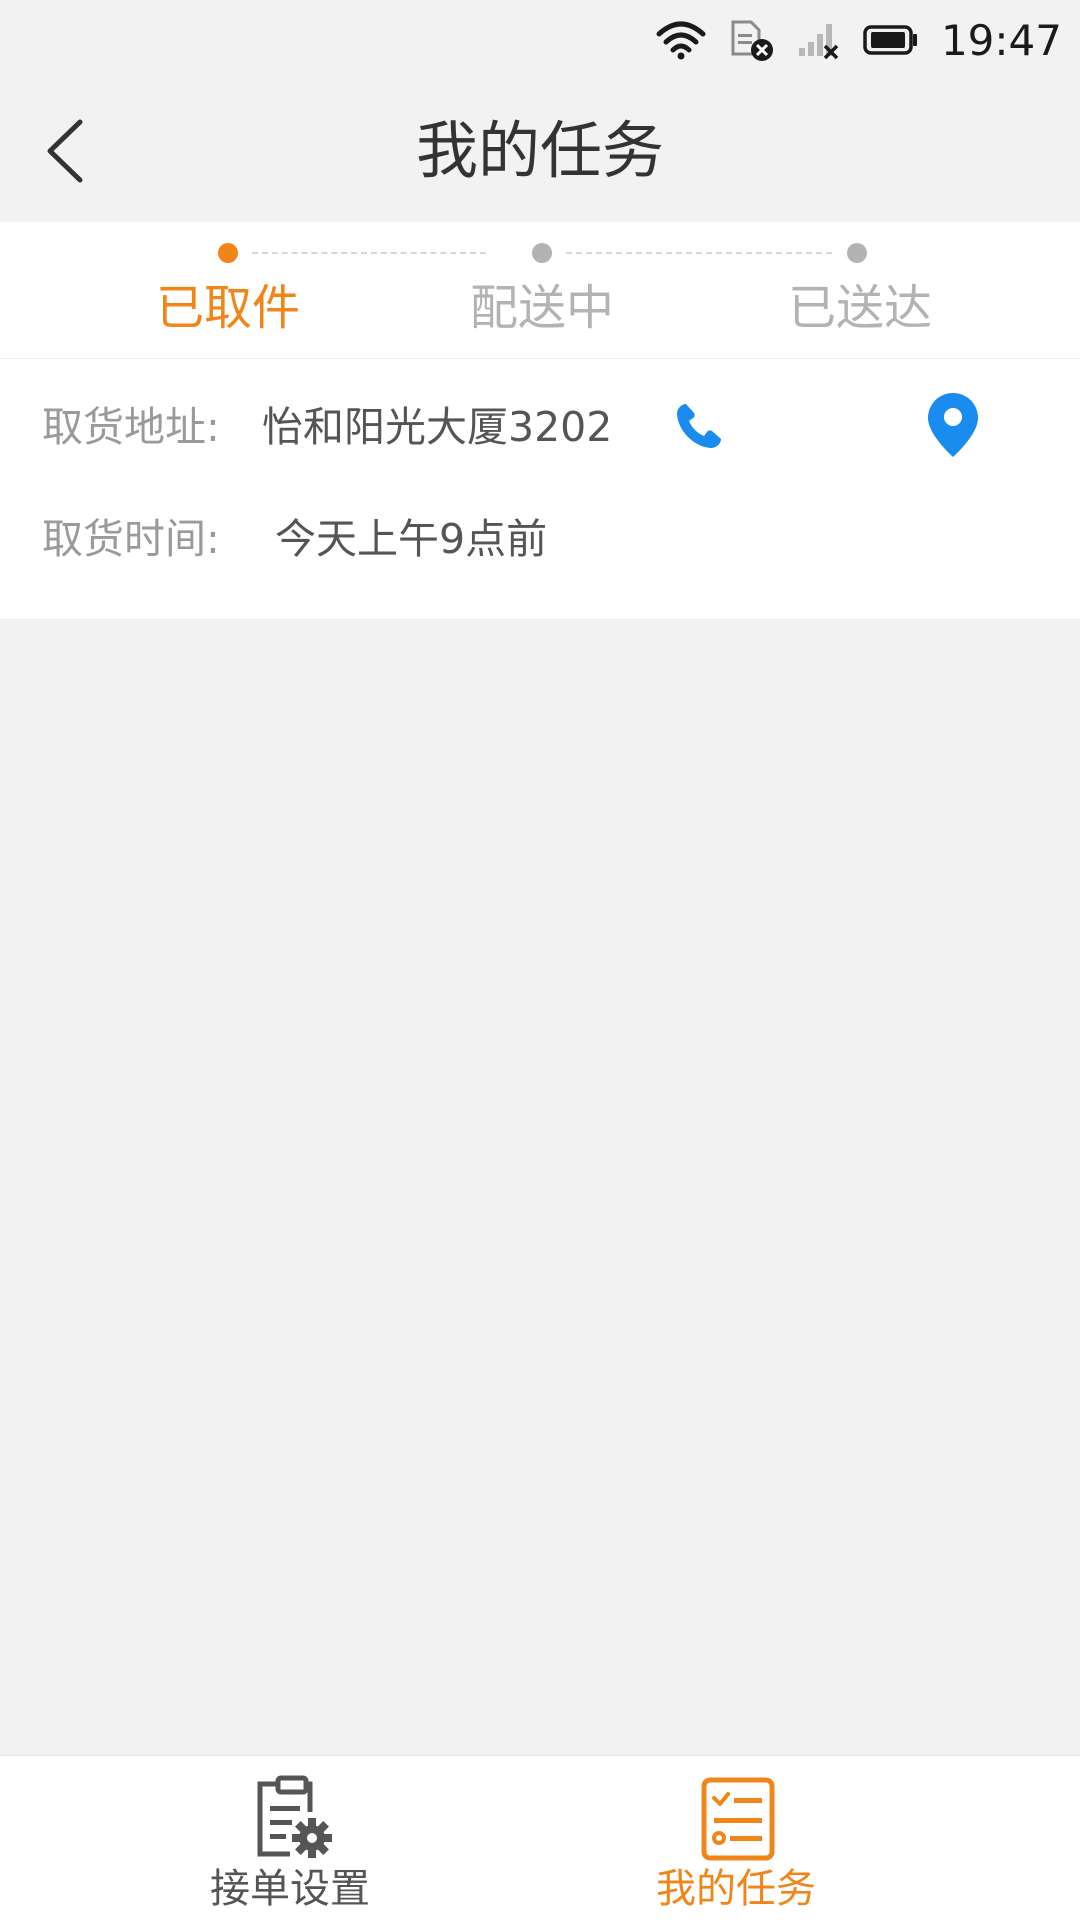 This screenshot has height=1925, width=1080. I want to click on nav-order-settings: 接单设置, so click(290, 1840).